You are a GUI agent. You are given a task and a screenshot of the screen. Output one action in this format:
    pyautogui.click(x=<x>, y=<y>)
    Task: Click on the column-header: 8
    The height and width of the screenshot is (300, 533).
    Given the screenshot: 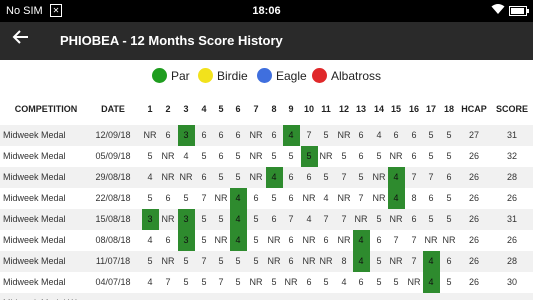 What is the action you would take?
    pyautogui.click(x=274, y=109)
    